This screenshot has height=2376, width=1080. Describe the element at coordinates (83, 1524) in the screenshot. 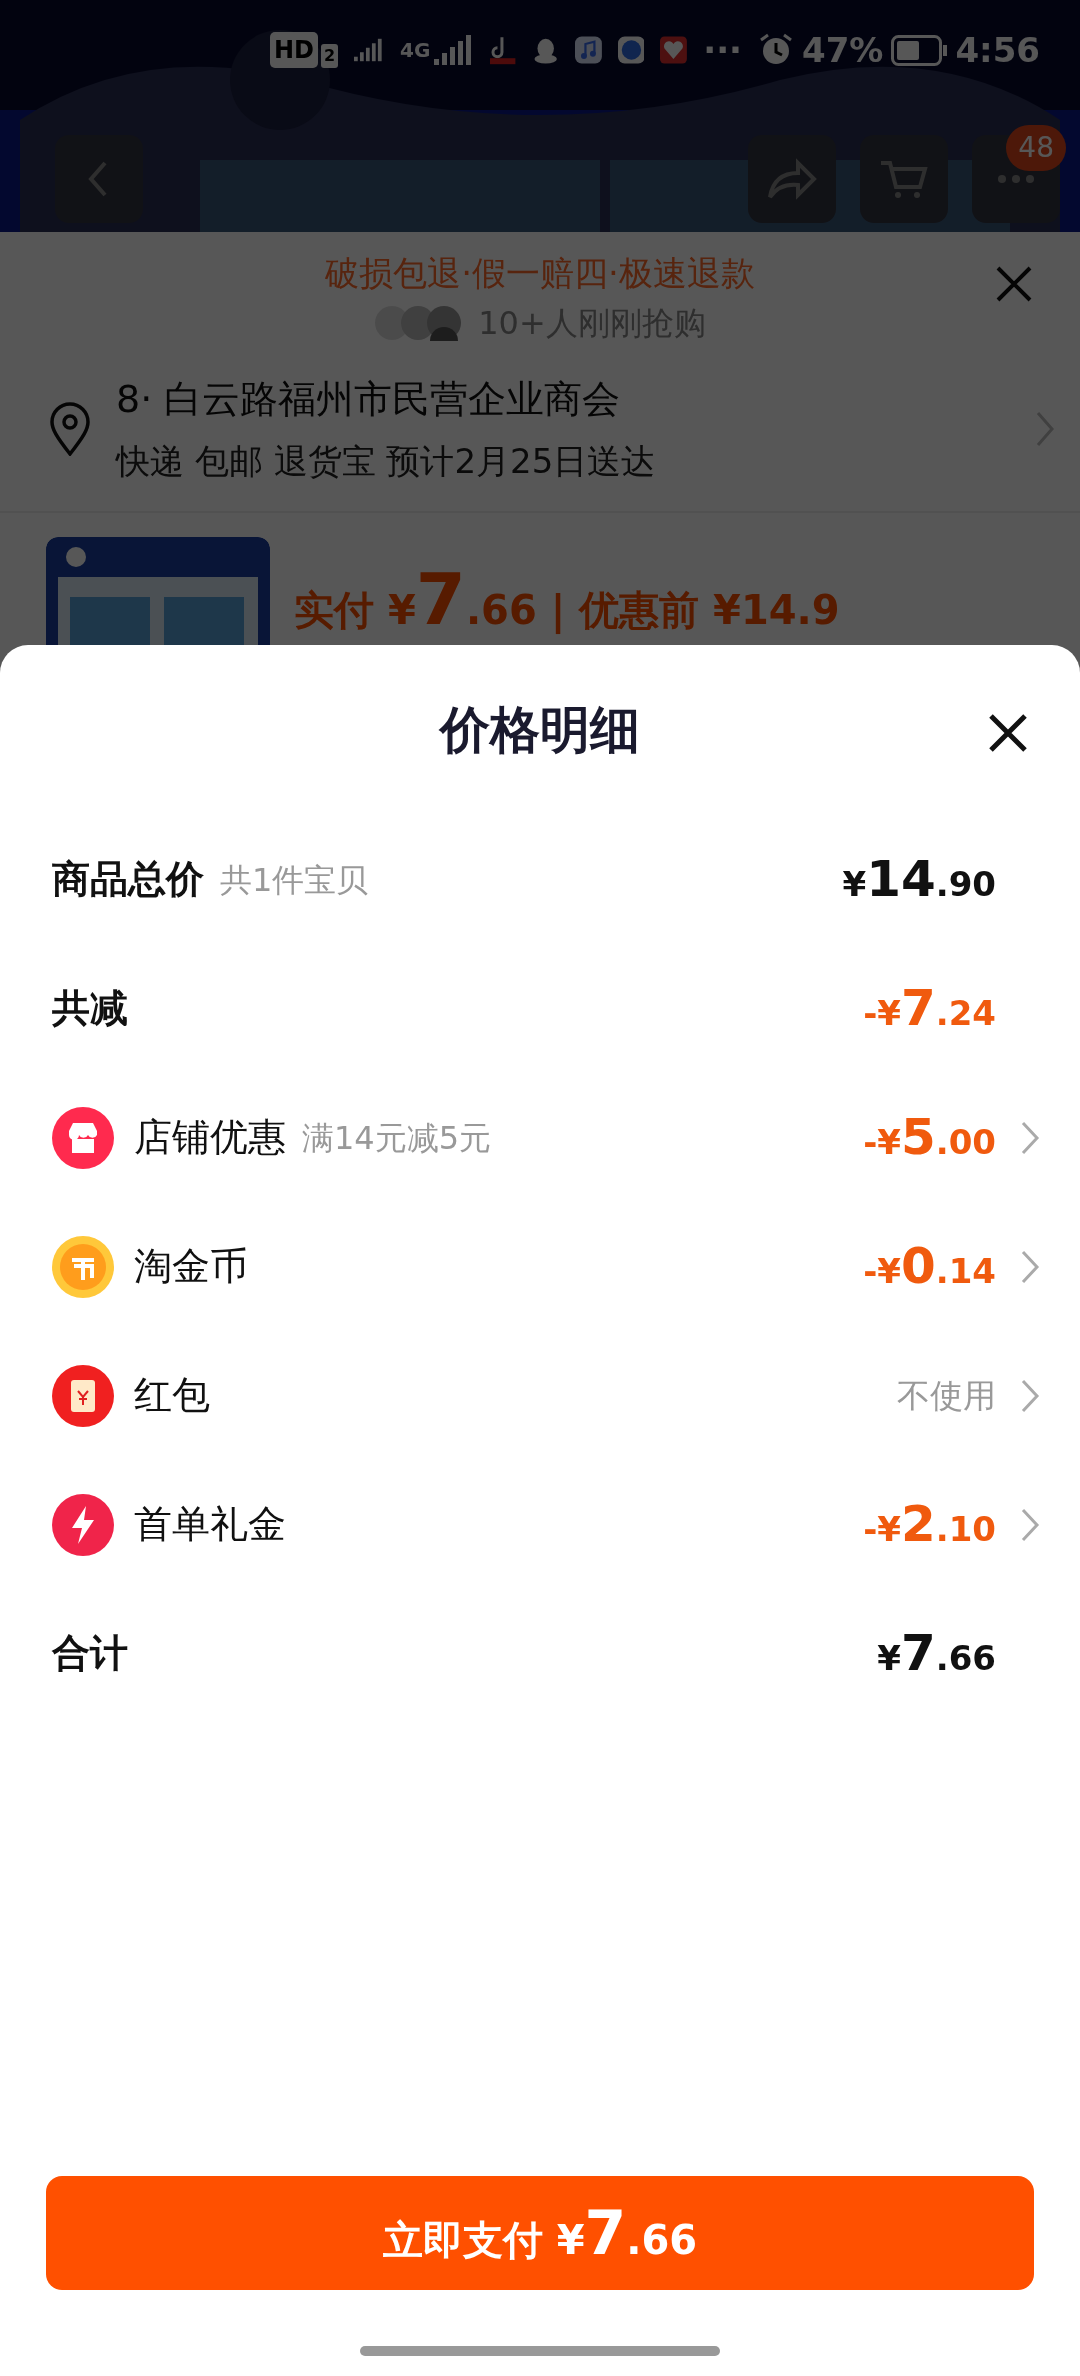

I see `lightning-icon` at that location.